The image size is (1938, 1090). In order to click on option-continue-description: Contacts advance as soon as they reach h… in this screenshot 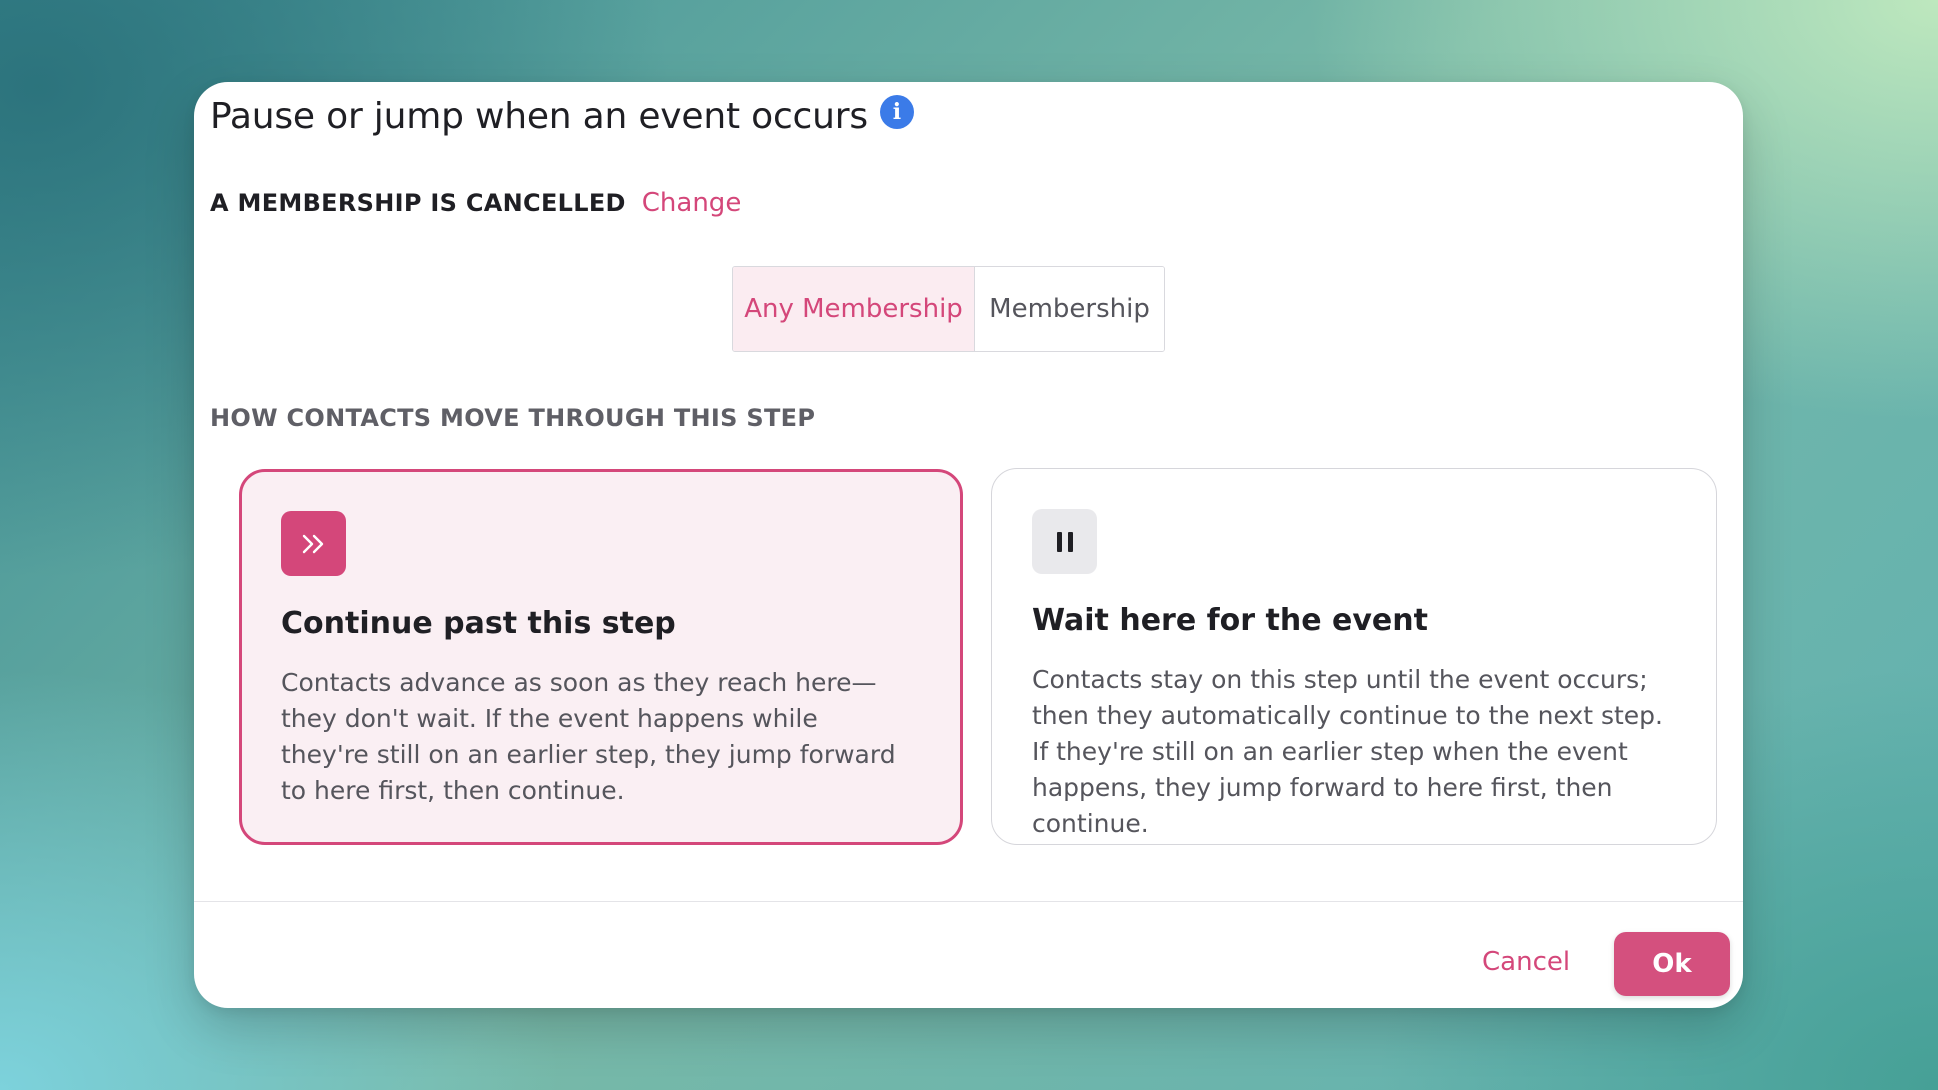, I will do `click(588, 736)`.